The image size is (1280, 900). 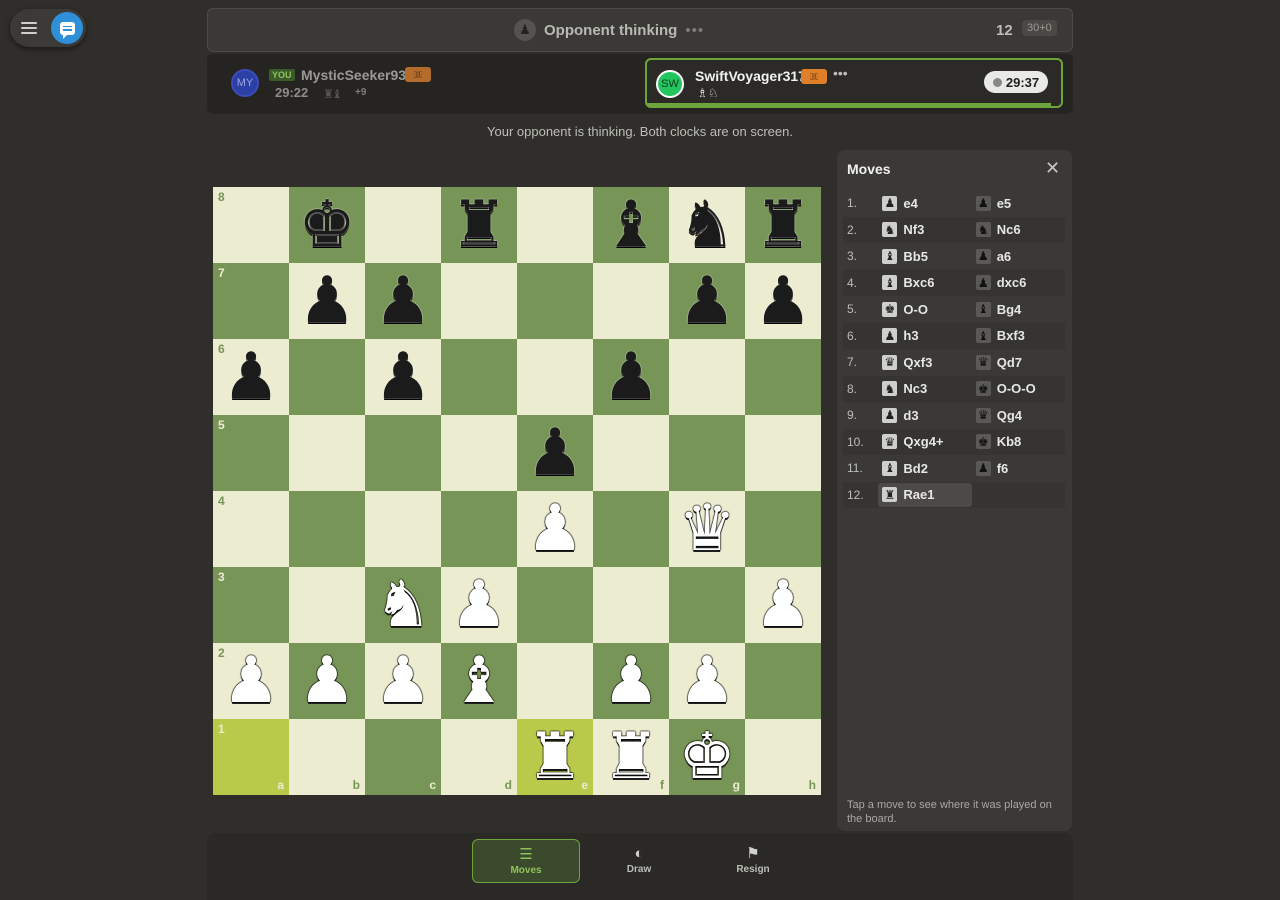 I want to click on square-e5: ♟, so click(x=555, y=453).